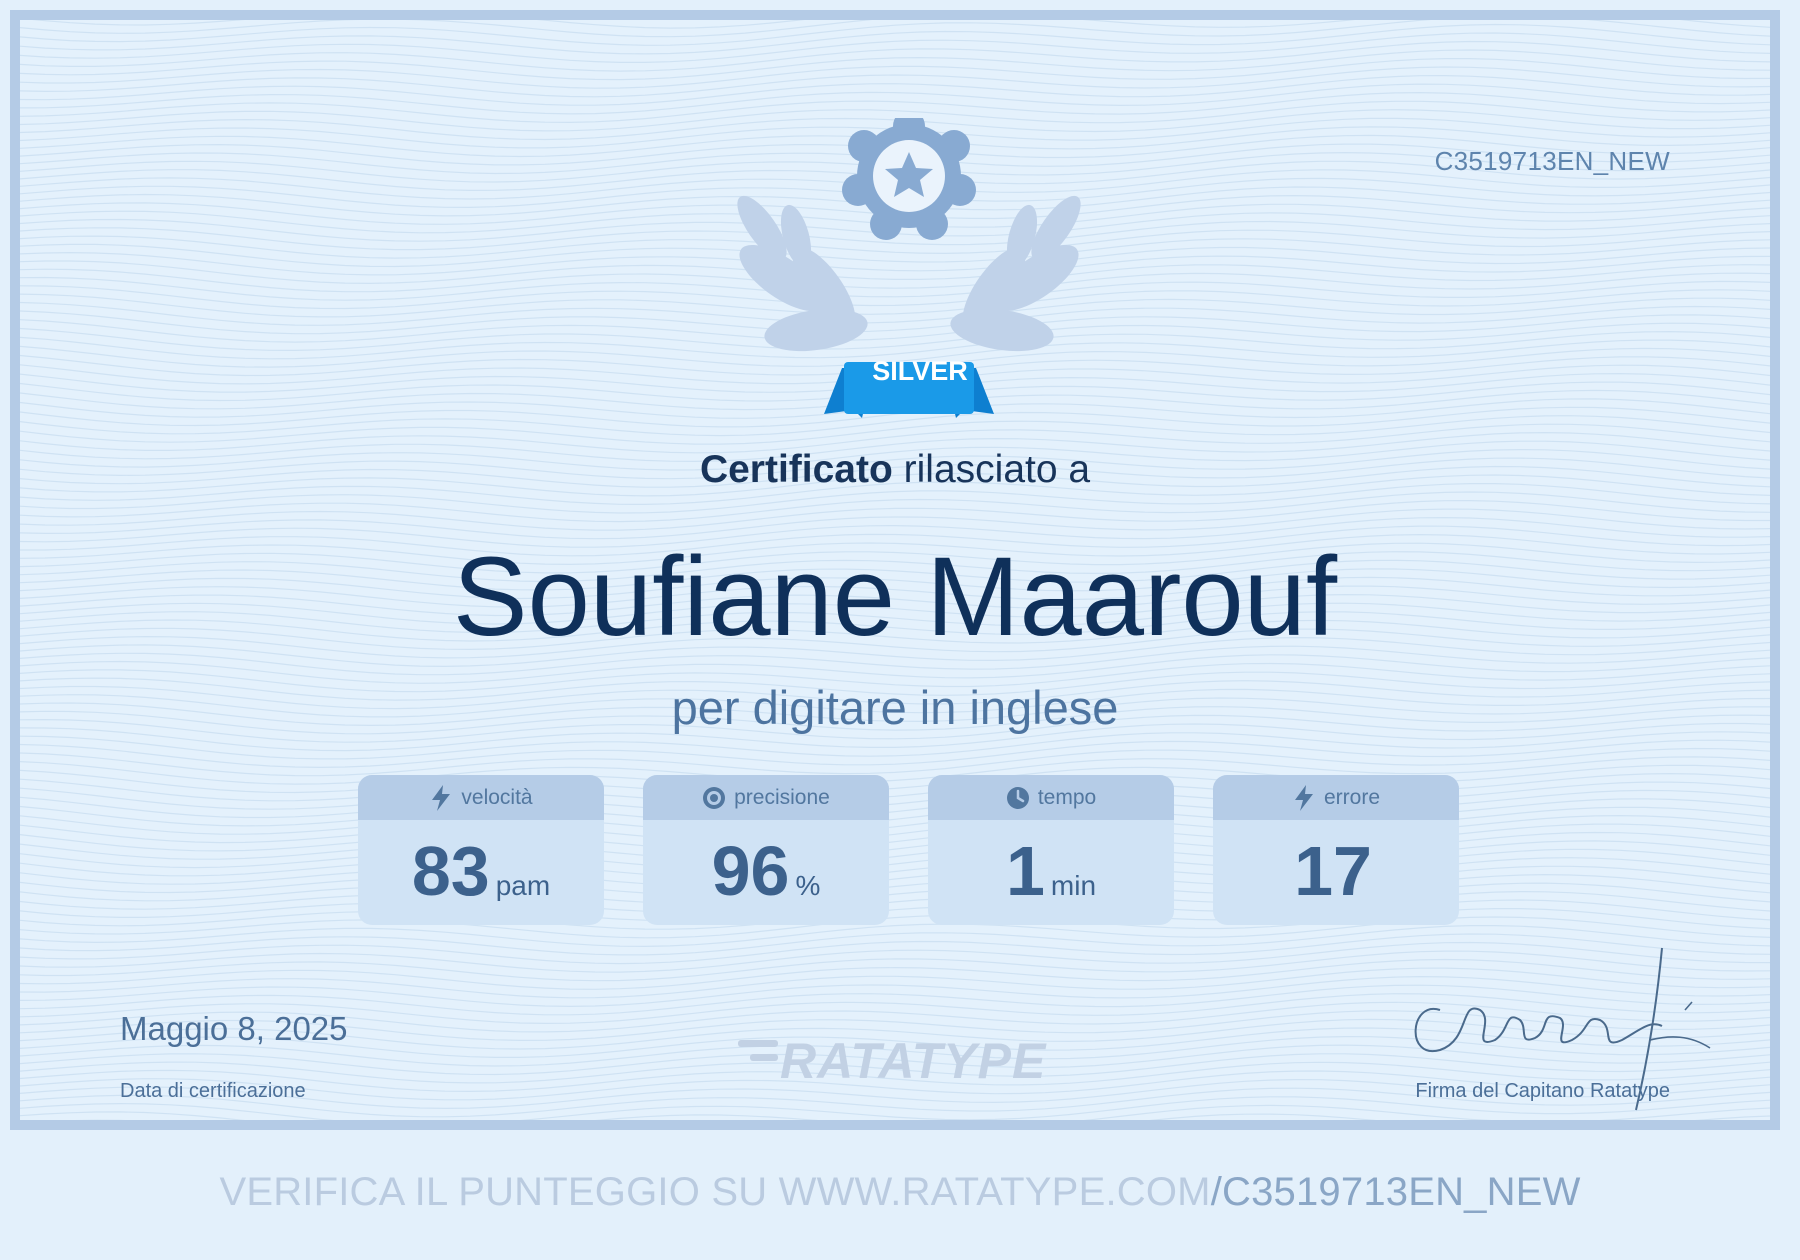 The width and height of the screenshot is (1800, 1260). What do you see at coordinates (523, 885) in the screenshot?
I see `stat-unit: pam` at bounding box center [523, 885].